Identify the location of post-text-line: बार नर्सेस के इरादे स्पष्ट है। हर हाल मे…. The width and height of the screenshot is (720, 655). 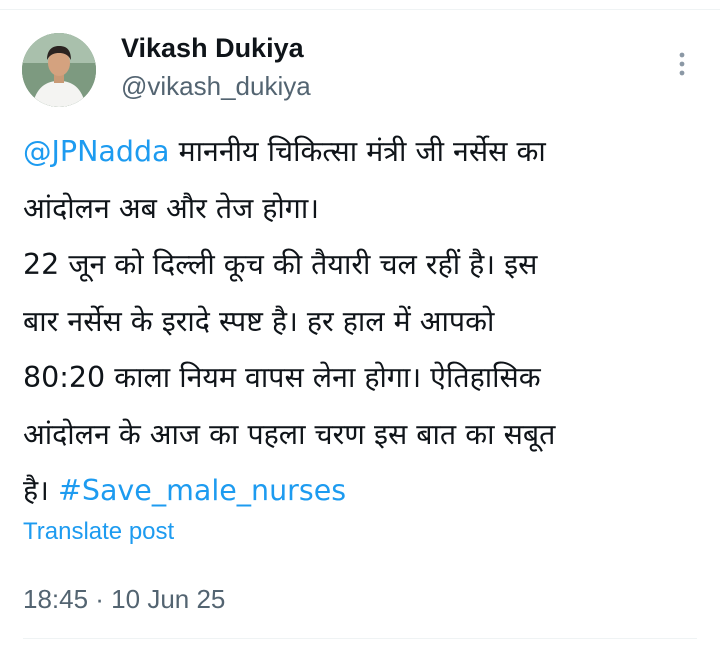
(365, 322).